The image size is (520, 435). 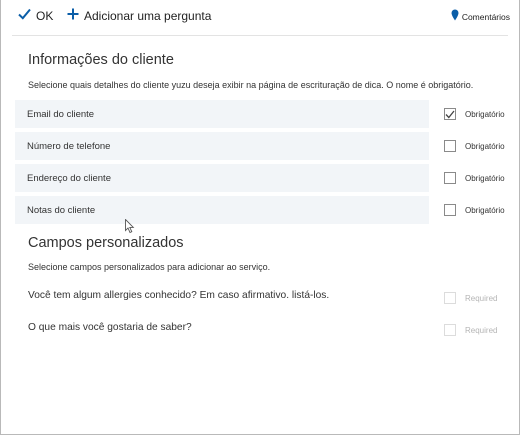 I want to click on field-label: Notas do cliente, so click(x=61, y=210).